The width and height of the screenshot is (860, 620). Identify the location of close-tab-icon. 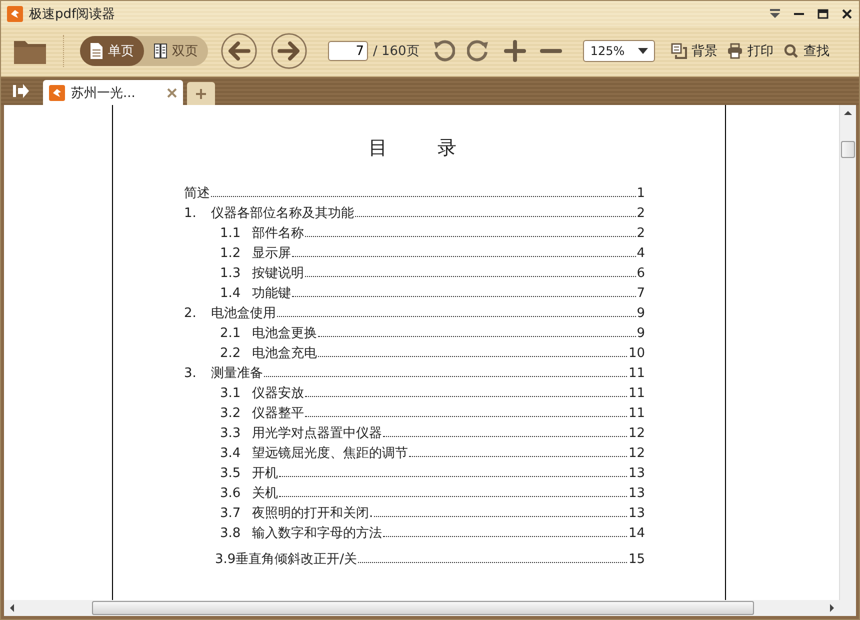
(172, 93).